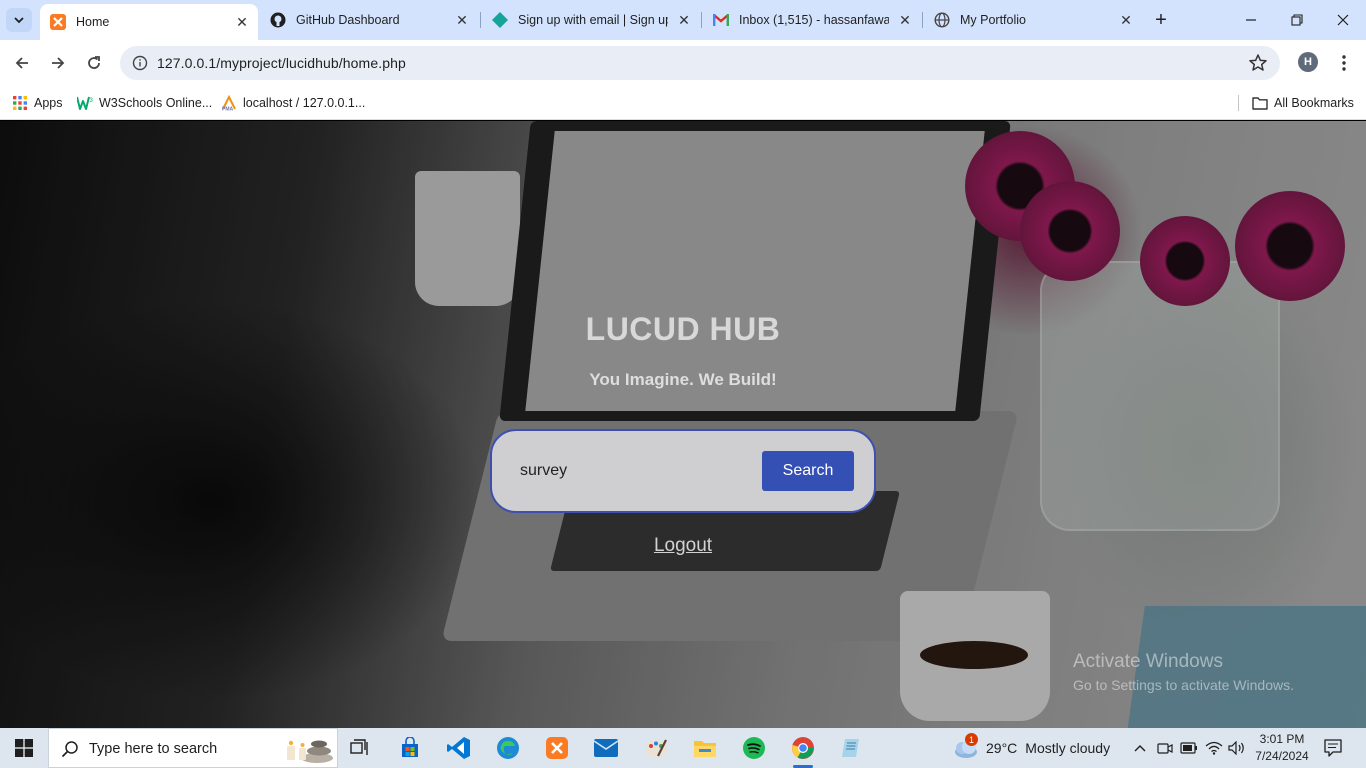 The width and height of the screenshot is (1366, 768). What do you see at coordinates (228, 109) in the screenshot?
I see `svg-text: PMA` at bounding box center [228, 109].